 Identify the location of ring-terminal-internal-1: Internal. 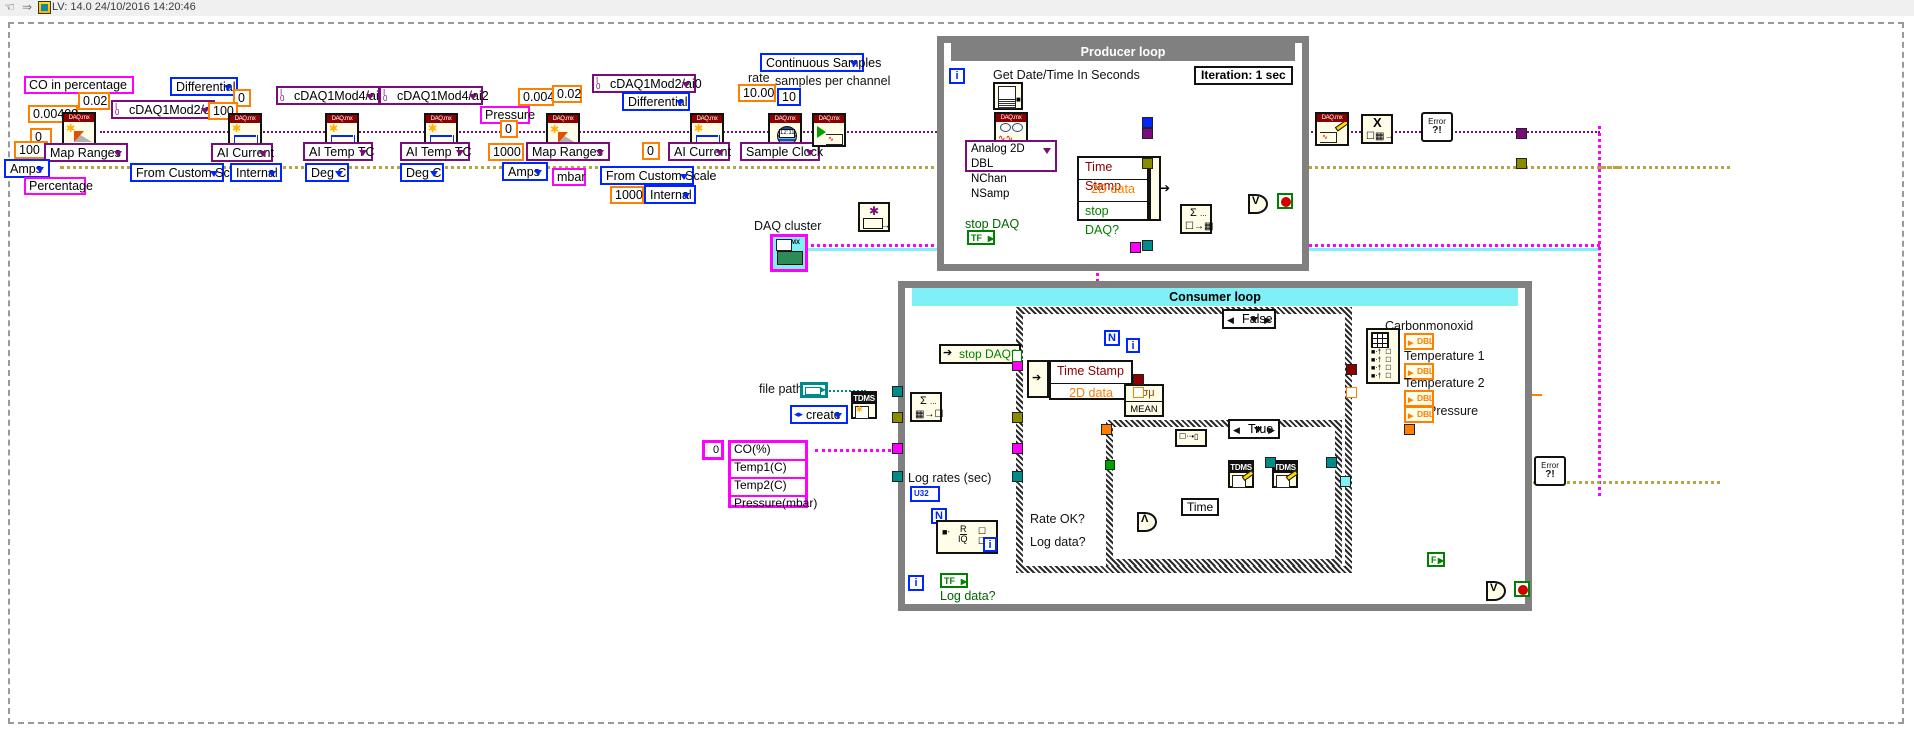
(256, 172).